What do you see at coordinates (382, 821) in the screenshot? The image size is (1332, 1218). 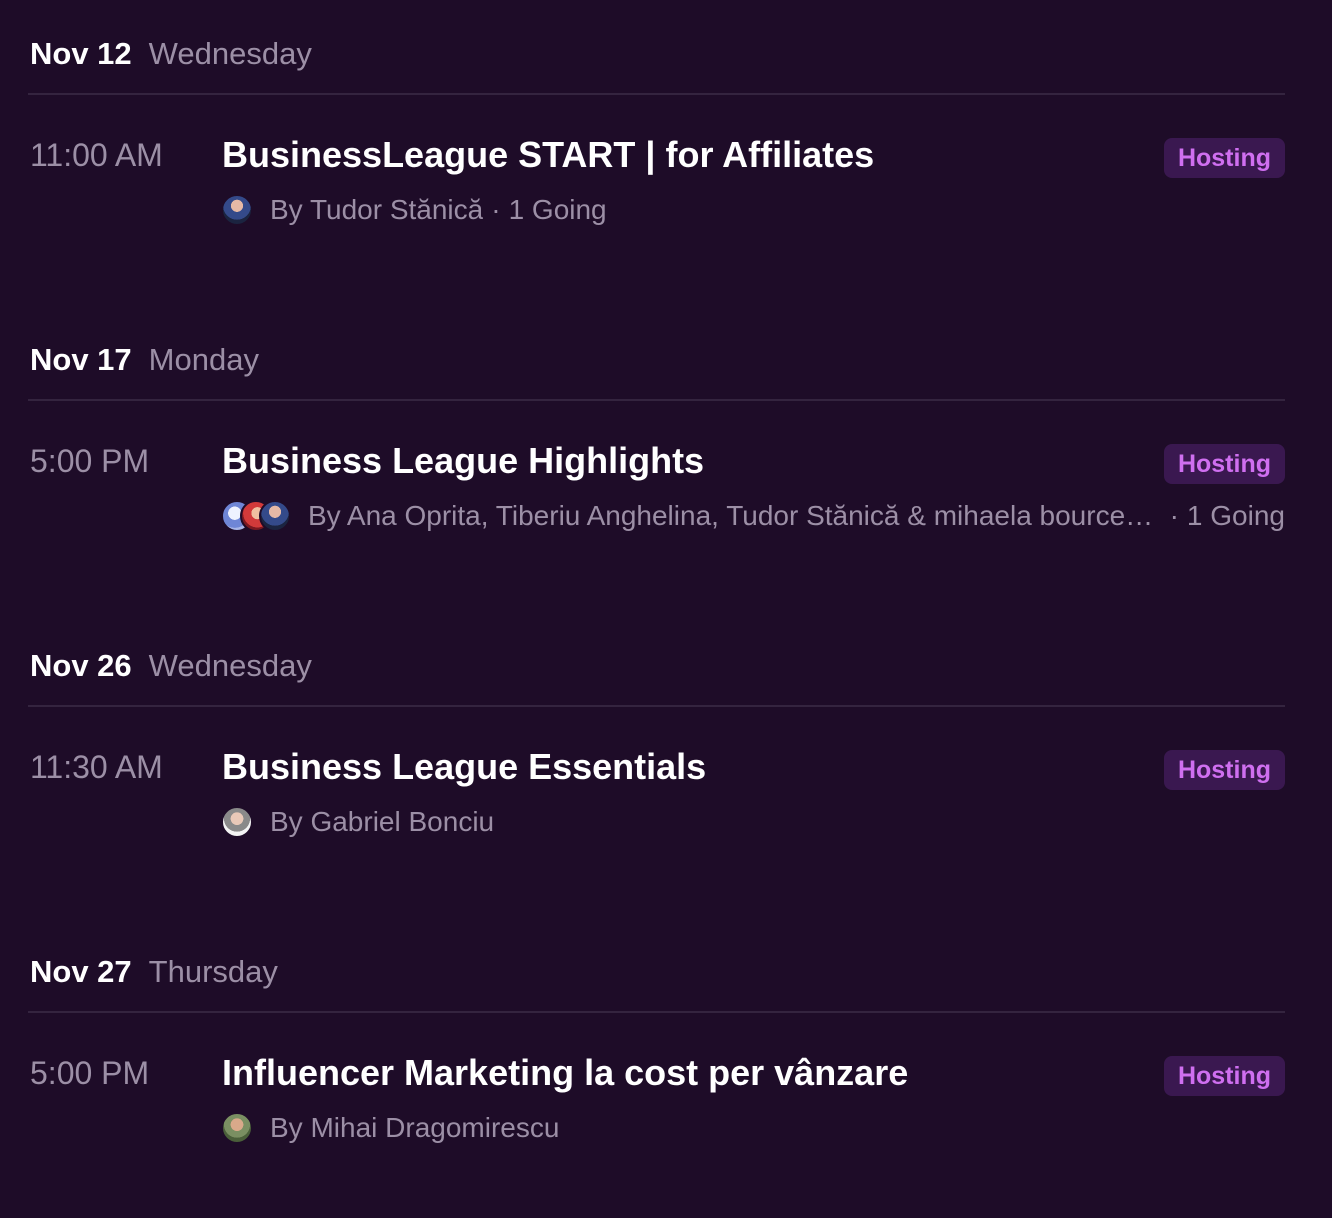 I see `event-hosts: By Gabriel Bonciu` at bounding box center [382, 821].